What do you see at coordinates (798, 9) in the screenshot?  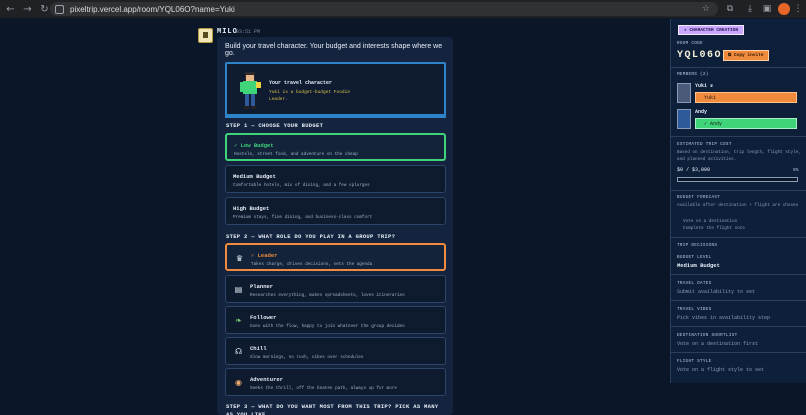 I see `menu-icon: ⋮` at bounding box center [798, 9].